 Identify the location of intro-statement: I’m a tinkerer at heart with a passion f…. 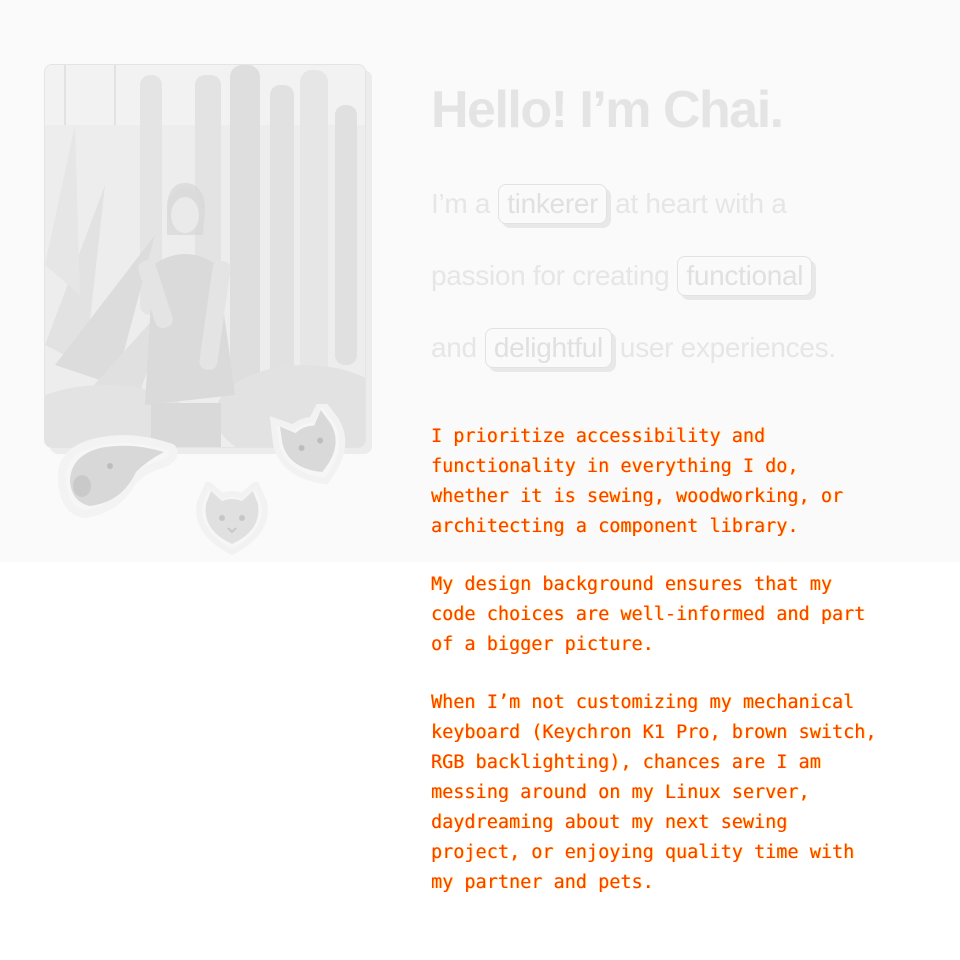
(681, 288).